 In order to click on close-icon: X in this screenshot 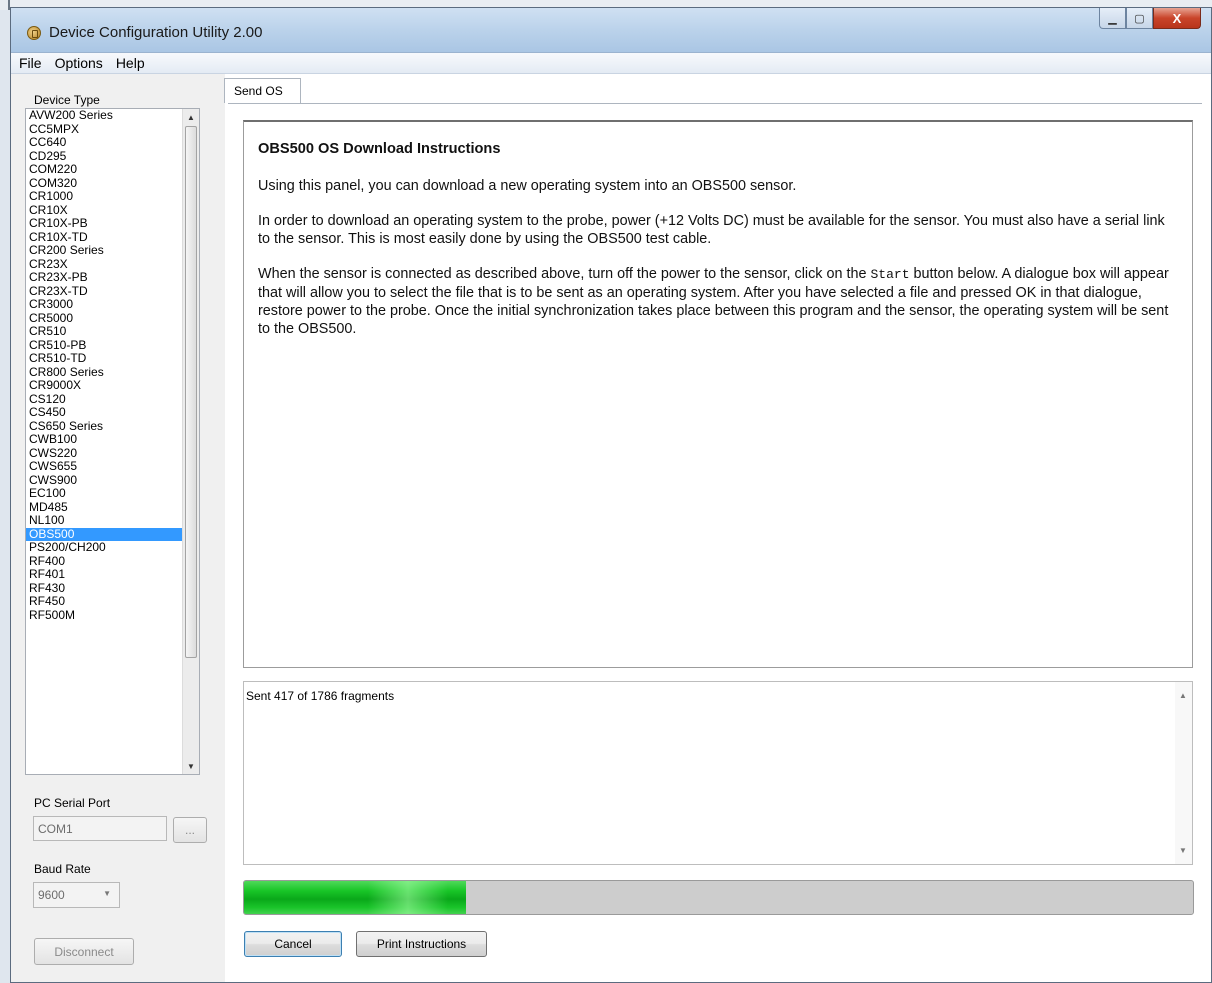, I will do `click(1177, 18)`.